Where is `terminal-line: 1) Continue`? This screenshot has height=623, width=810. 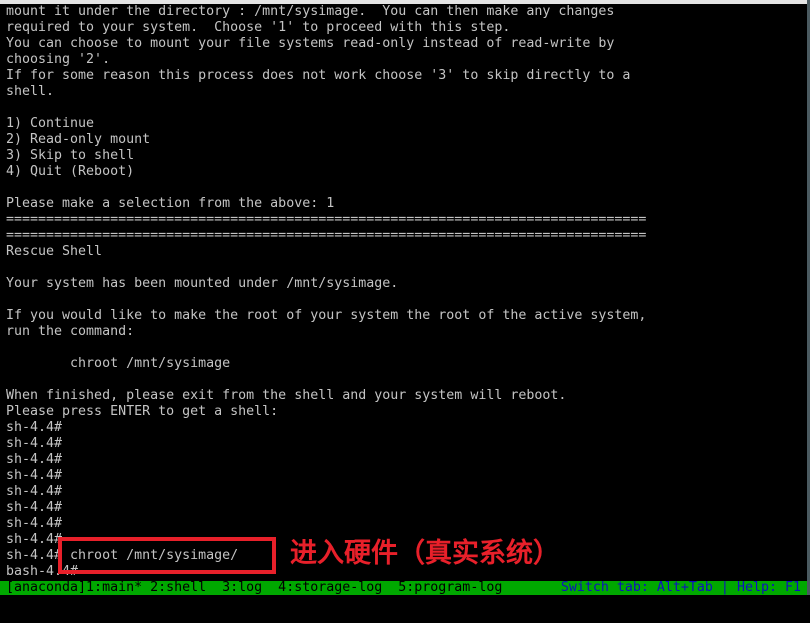
terminal-line: 1) Continue is located at coordinates (50, 123).